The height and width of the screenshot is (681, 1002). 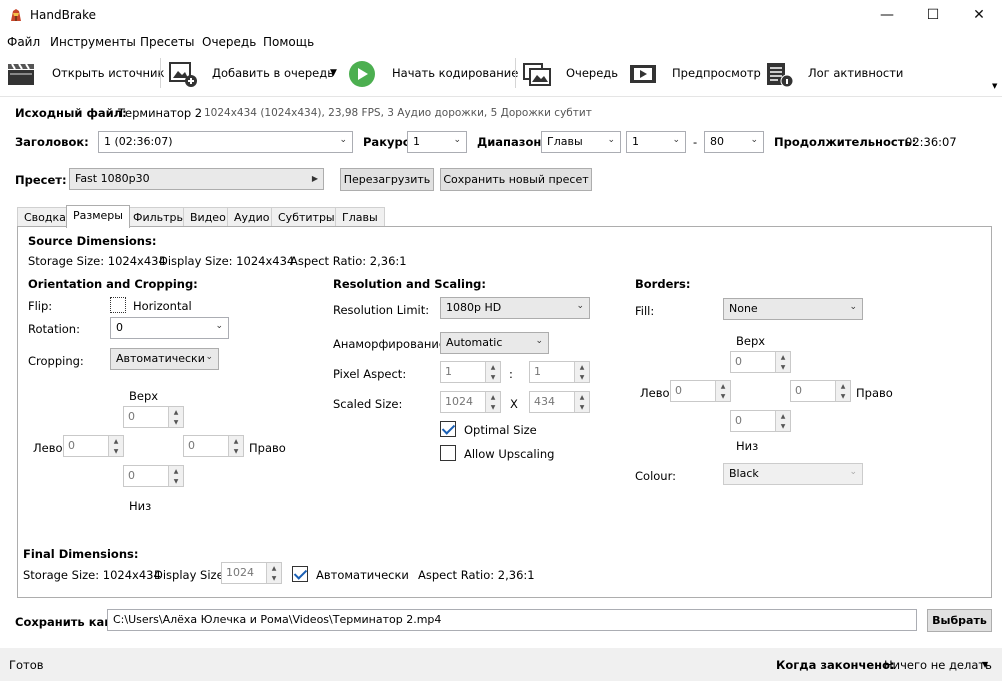 I want to click on queue-button: Очередь, so click(x=592, y=73).